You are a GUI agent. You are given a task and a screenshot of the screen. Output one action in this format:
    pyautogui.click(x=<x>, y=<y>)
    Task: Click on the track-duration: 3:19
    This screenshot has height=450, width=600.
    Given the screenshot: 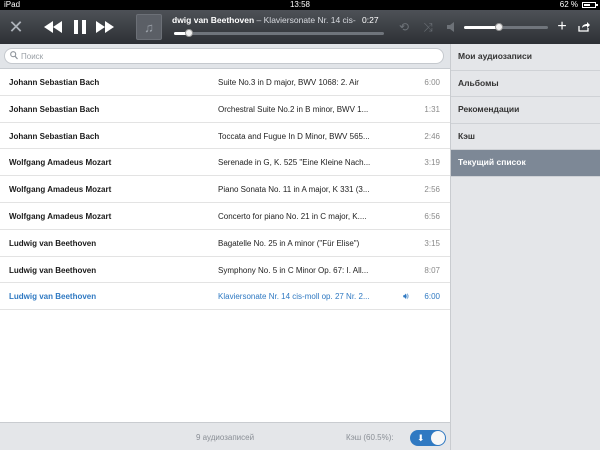 What is the action you would take?
    pyautogui.click(x=432, y=163)
    